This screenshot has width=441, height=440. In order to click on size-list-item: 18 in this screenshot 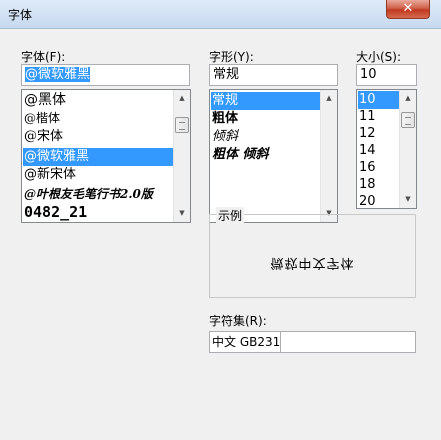, I will do `click(379, 185)`.